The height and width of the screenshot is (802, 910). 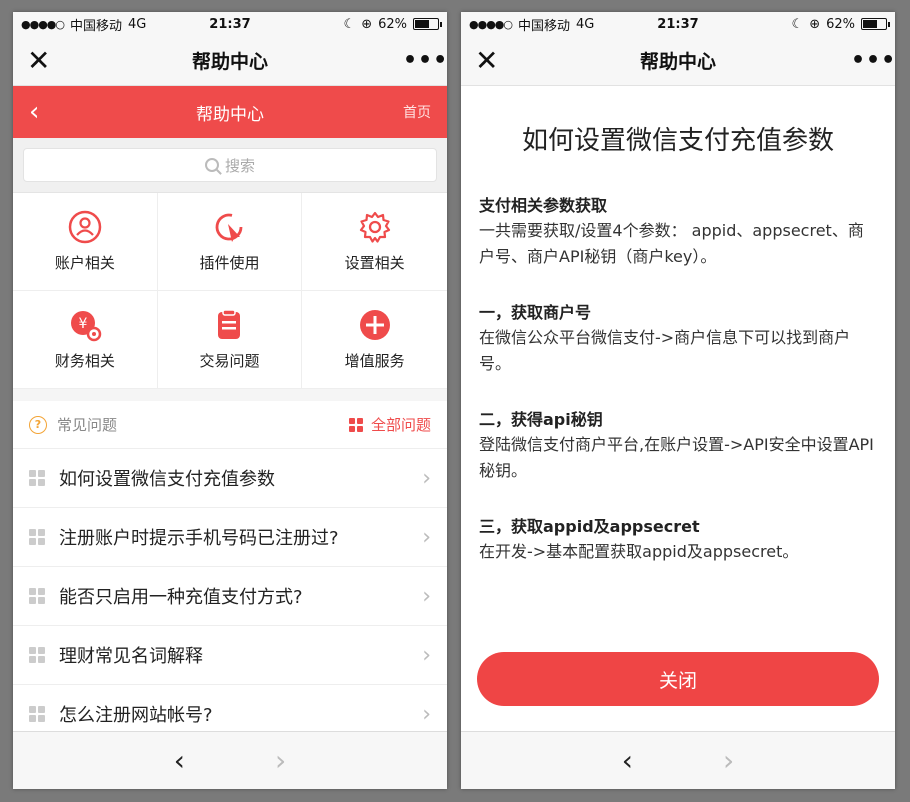 What do you see at coordinates (677, 141) in the screenshot?
I see `article-title: 如何设置微信支付充值参数` at bounding box center [677, 141].